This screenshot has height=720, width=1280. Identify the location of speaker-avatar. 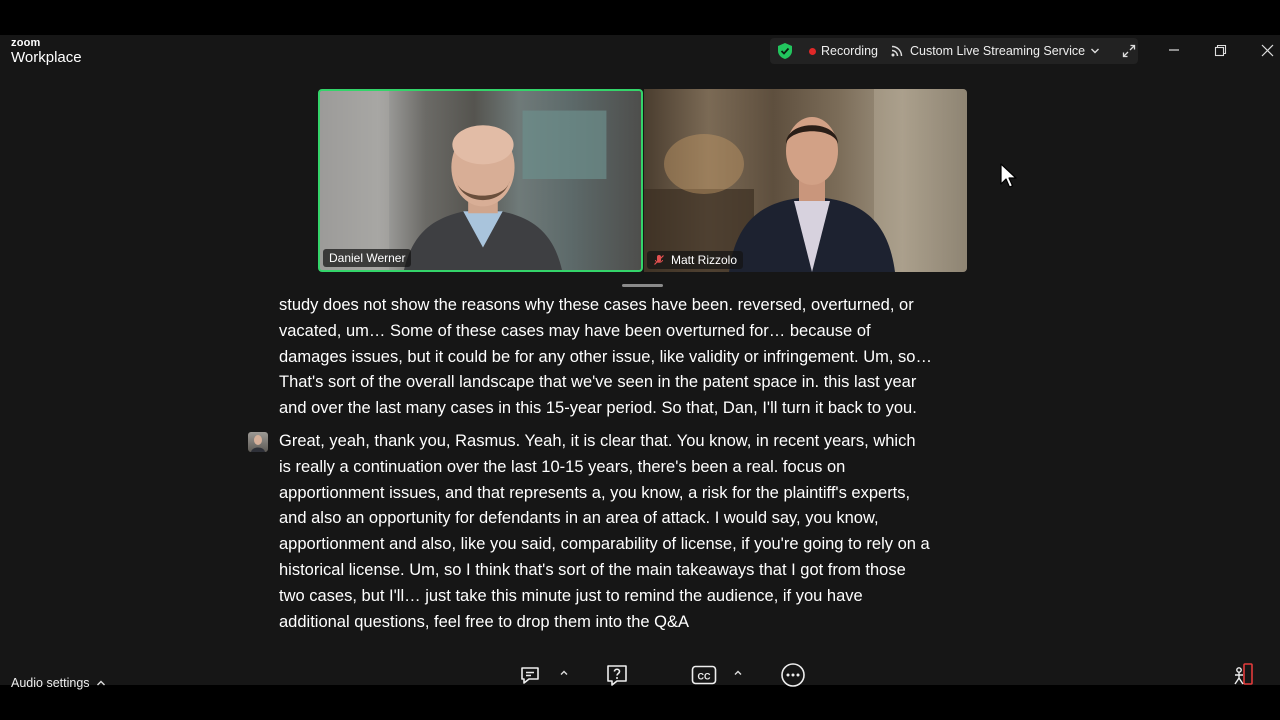
(258, 442).